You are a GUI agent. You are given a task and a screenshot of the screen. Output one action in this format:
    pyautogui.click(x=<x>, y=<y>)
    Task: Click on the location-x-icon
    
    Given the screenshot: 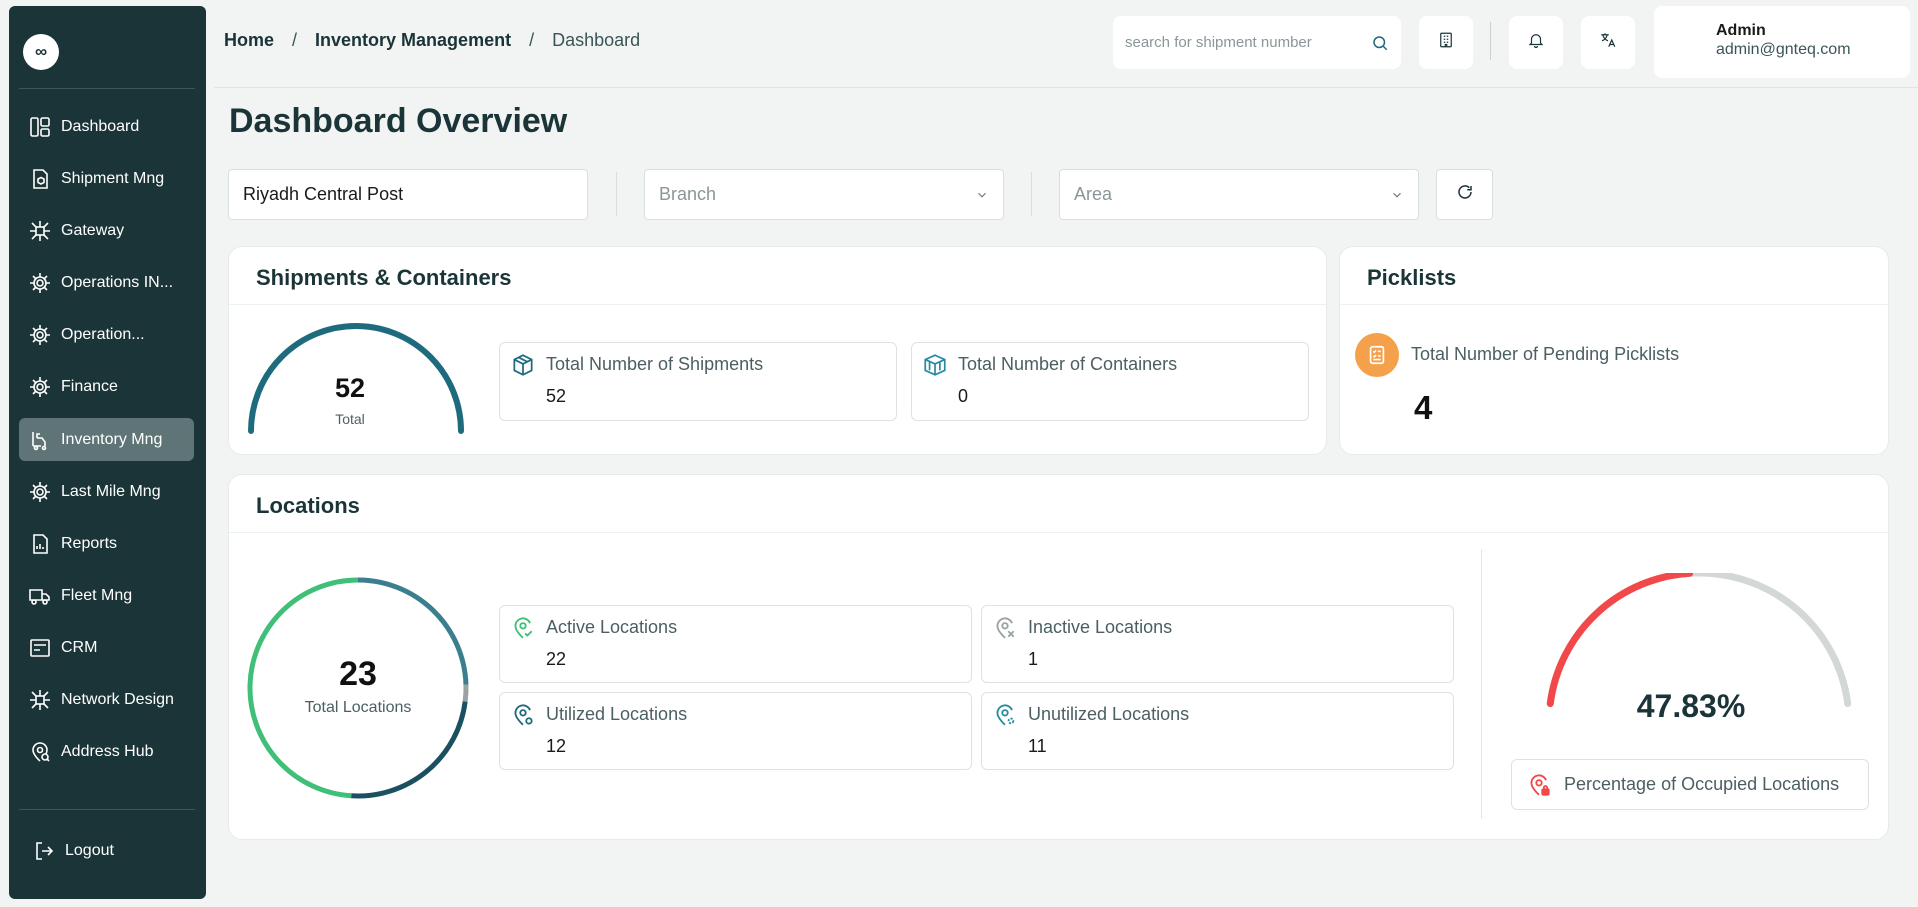 What is the action you would take?
    pyautogui.click(x=1005, y=628)
    